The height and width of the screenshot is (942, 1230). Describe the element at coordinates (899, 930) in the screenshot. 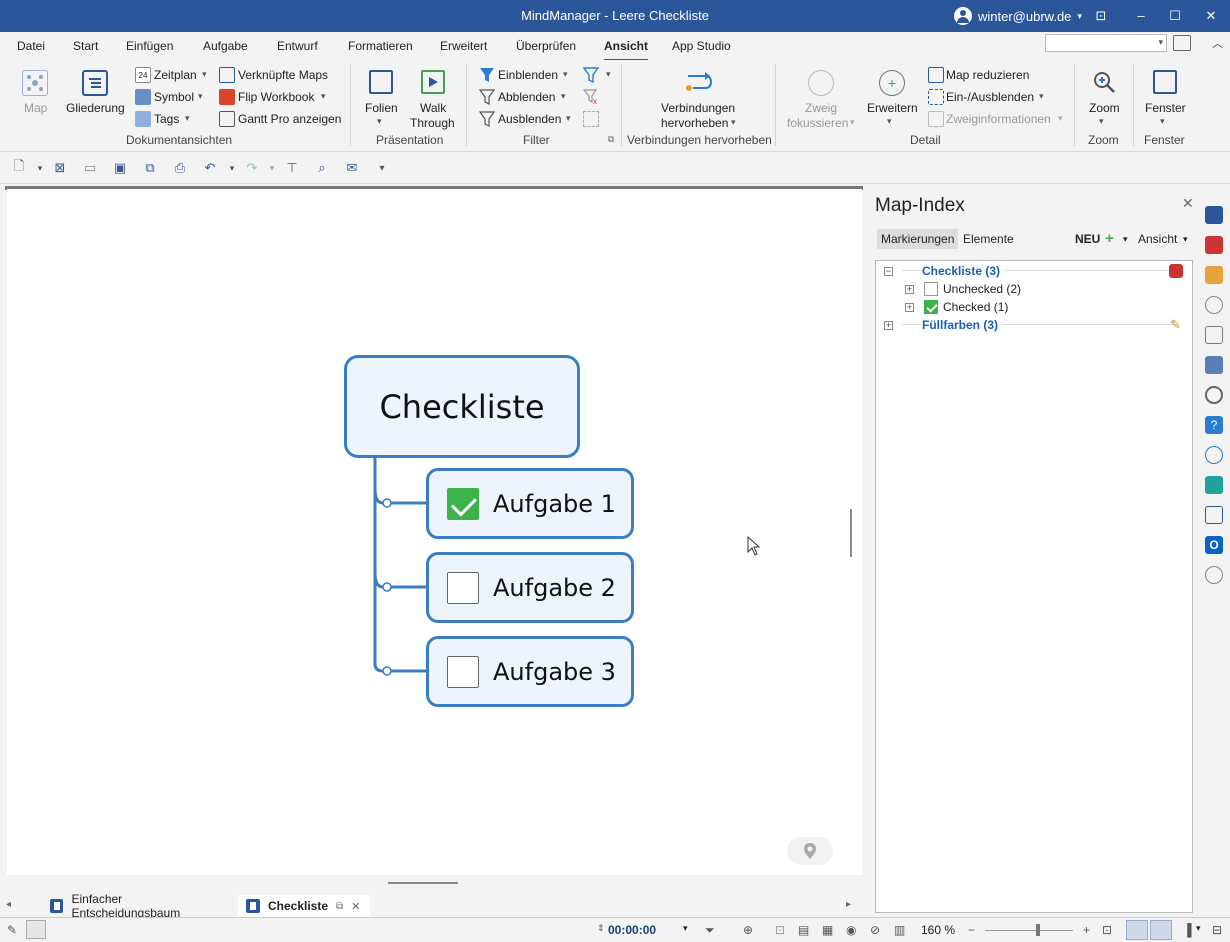

I see `gantt-view-icon: ▥` at that location.